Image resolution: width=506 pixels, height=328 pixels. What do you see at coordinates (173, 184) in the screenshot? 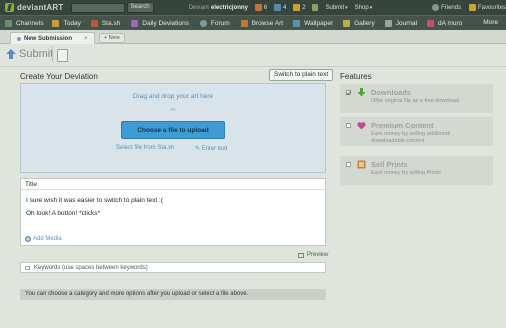
I see `title-field: Title` at bounding box center [173, 184].